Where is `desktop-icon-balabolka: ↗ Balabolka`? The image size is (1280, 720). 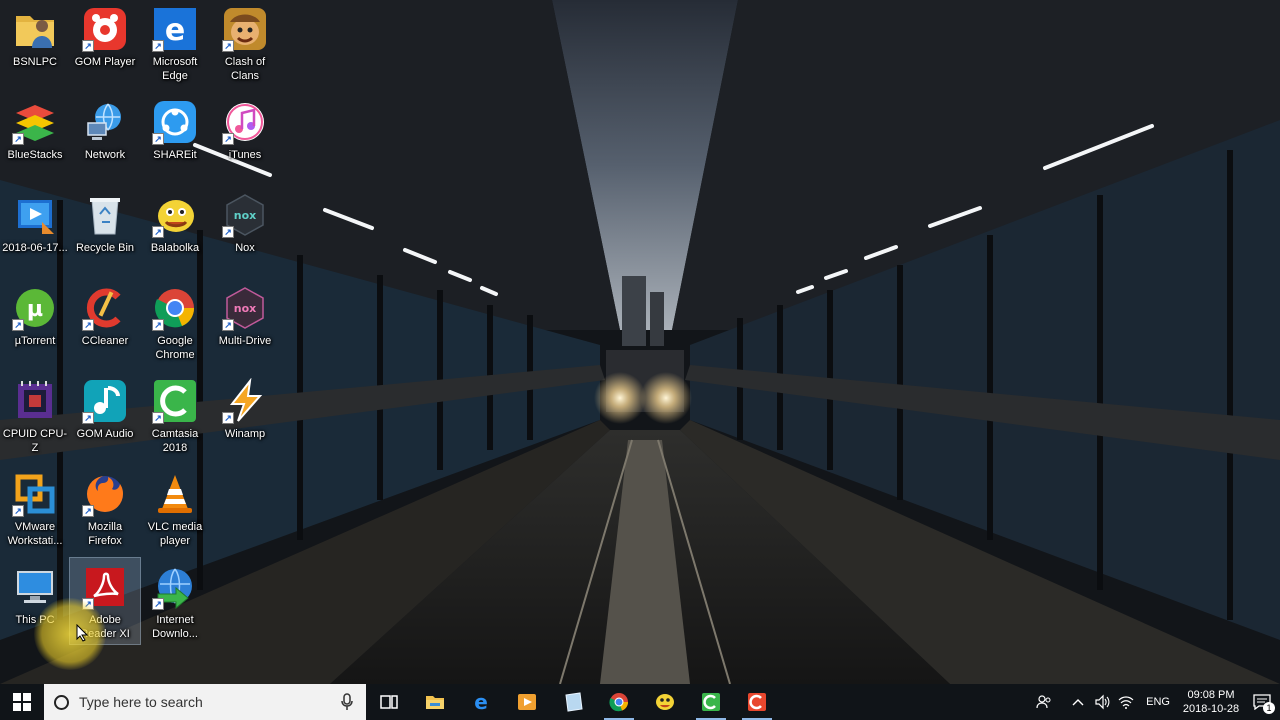
desktop-icon-balabolka: ↗ Balabolka is located at coordinates (175, 229).